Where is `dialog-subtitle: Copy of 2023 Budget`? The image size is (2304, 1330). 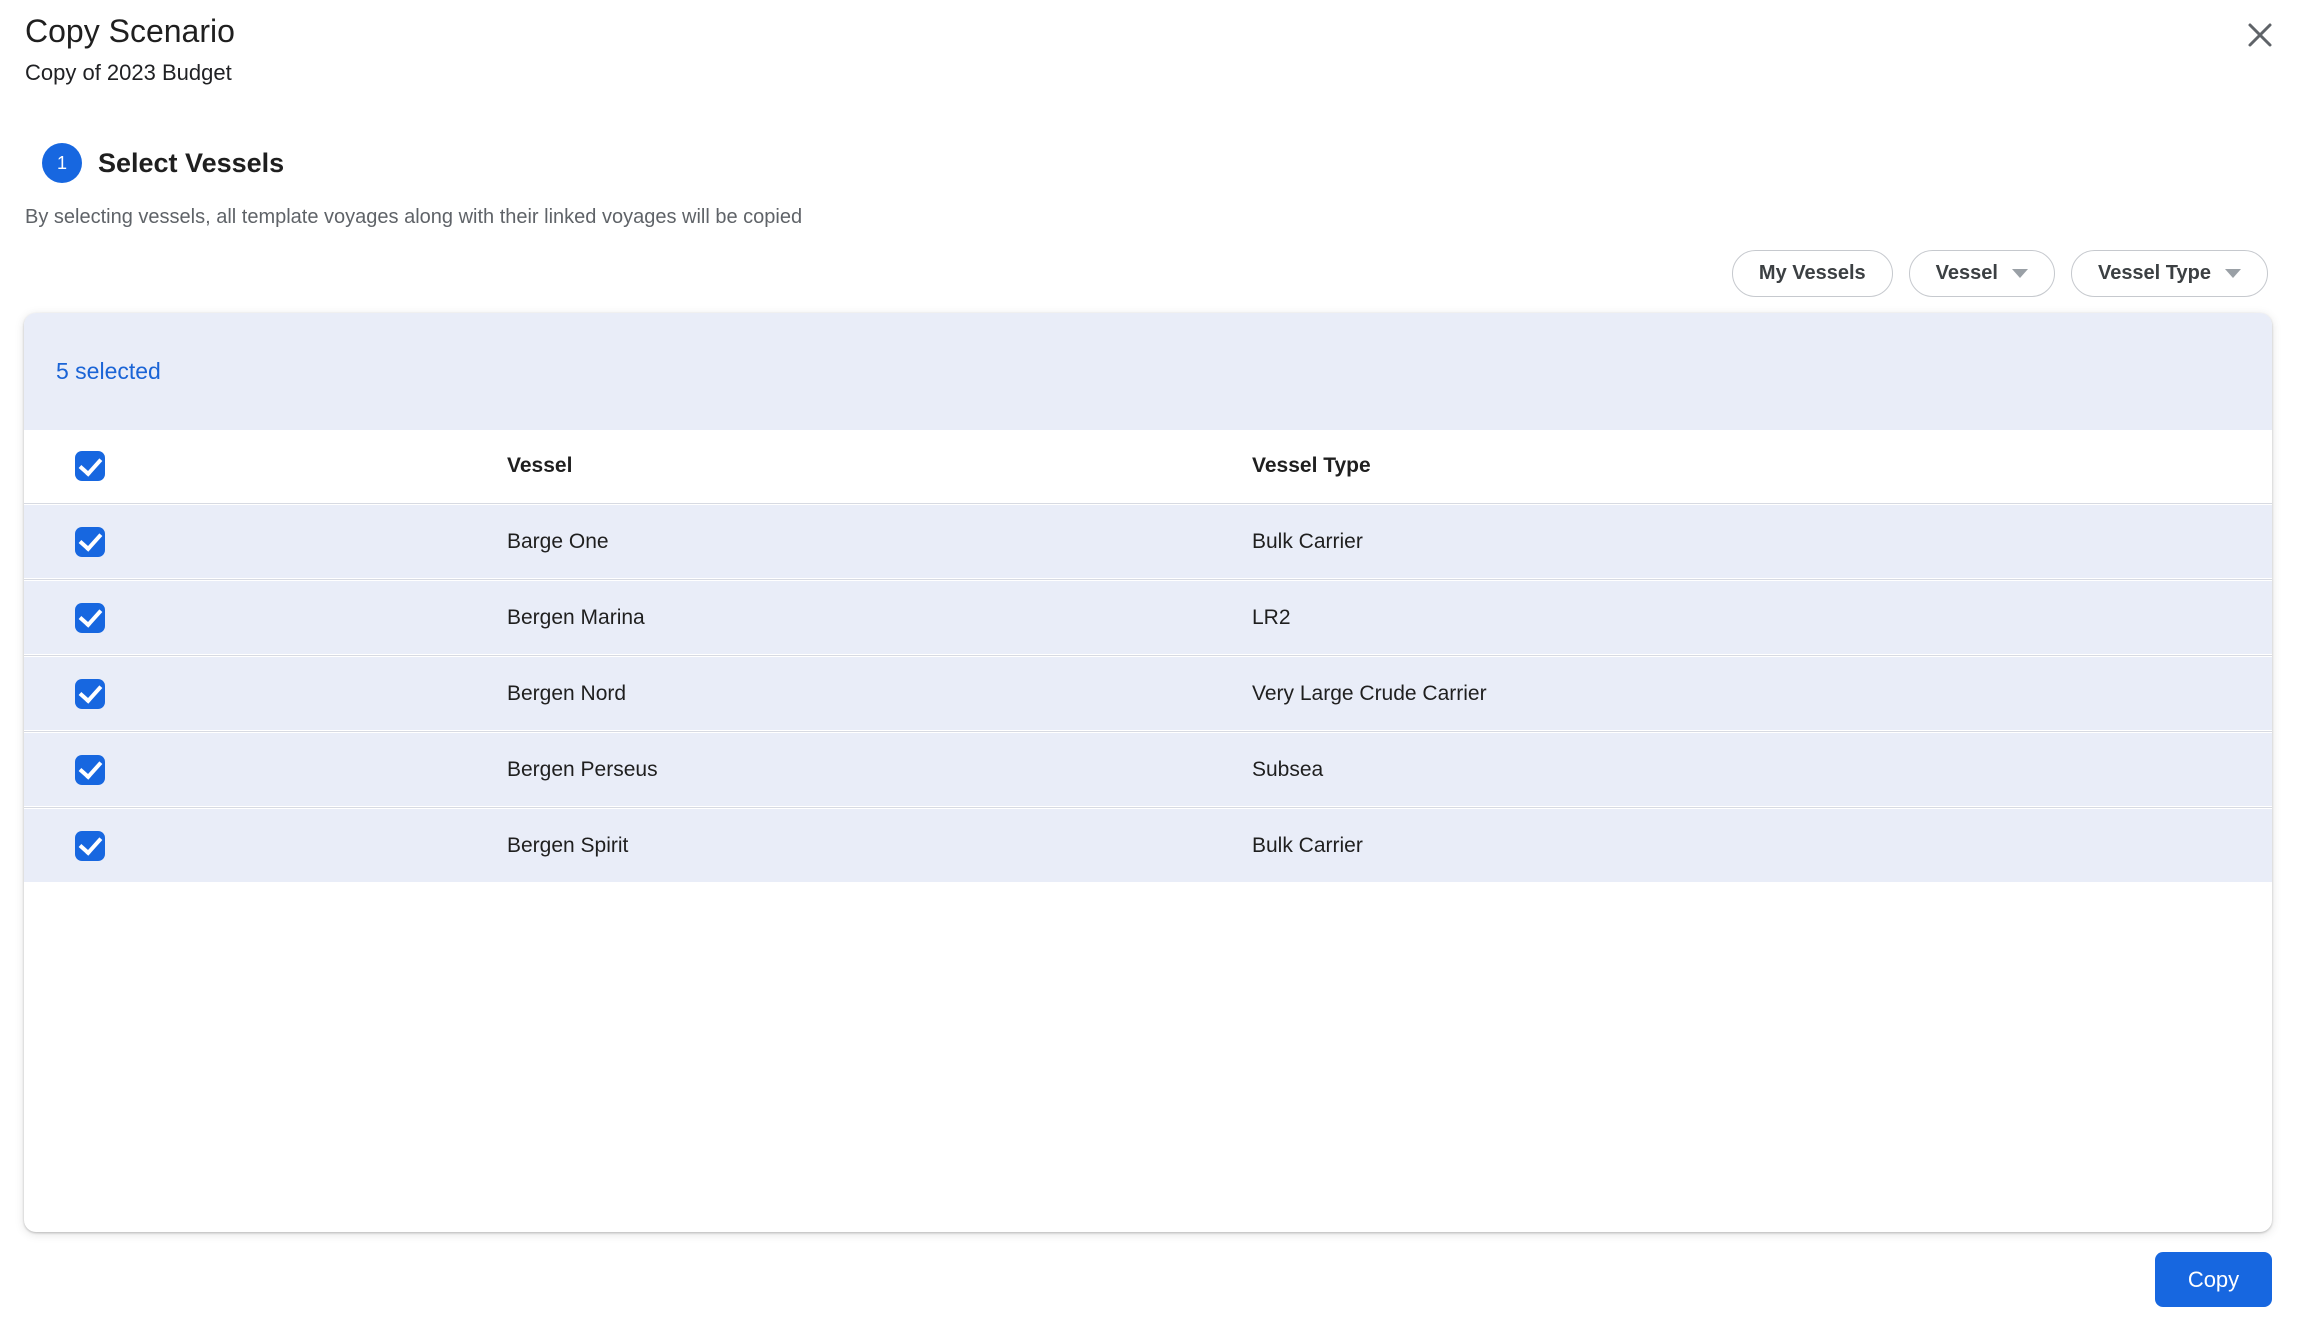
dialog-subtitle: Copy of 2023 Budget is located at coordinates (128, 73).